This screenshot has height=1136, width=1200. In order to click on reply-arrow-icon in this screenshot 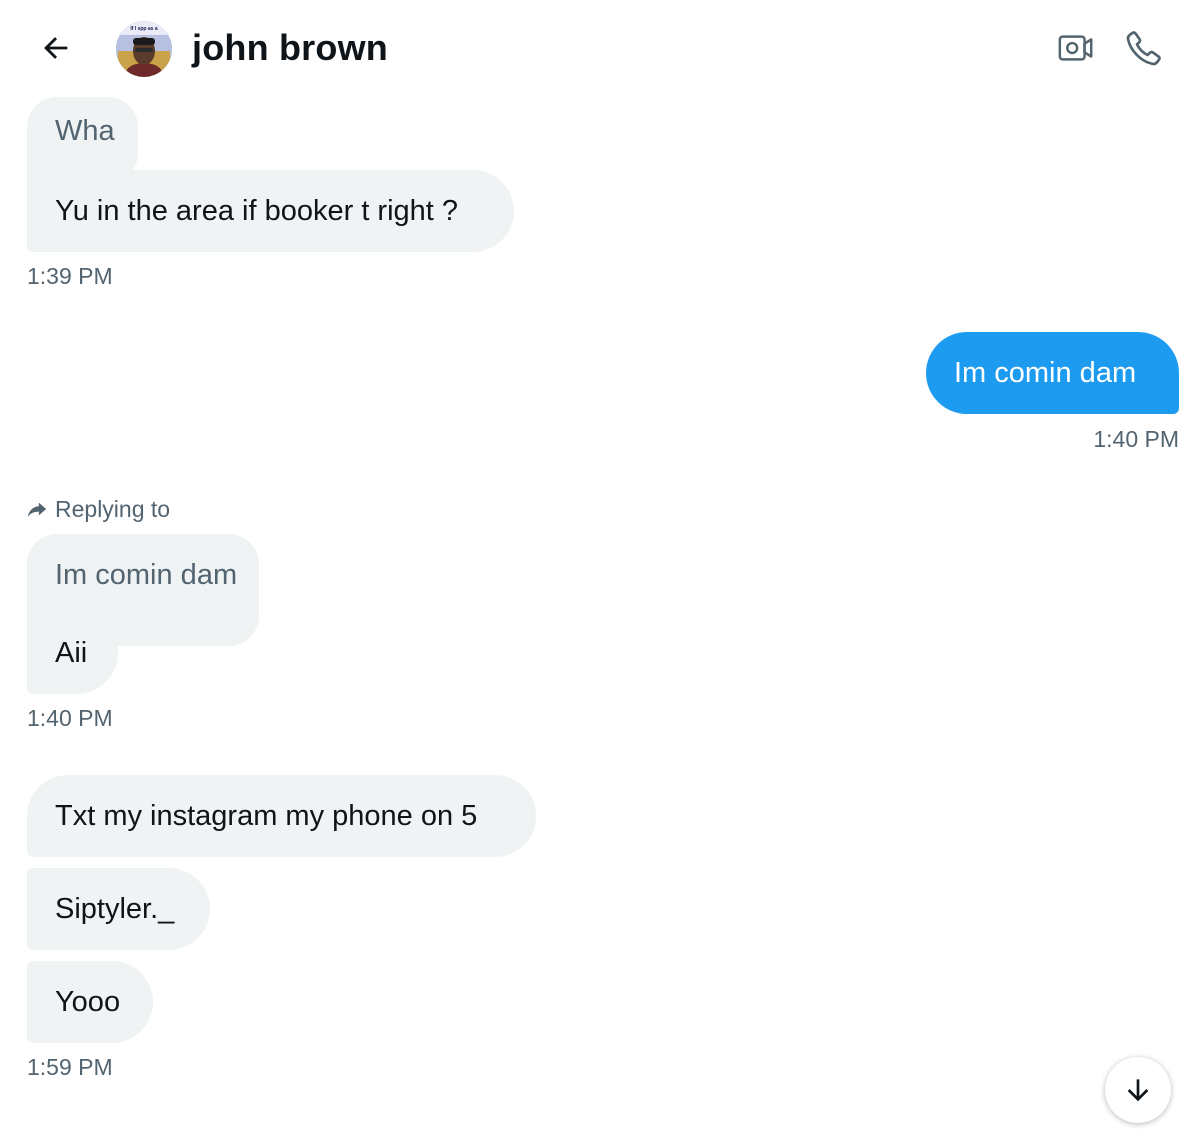, I will do `click(37, 509)`.